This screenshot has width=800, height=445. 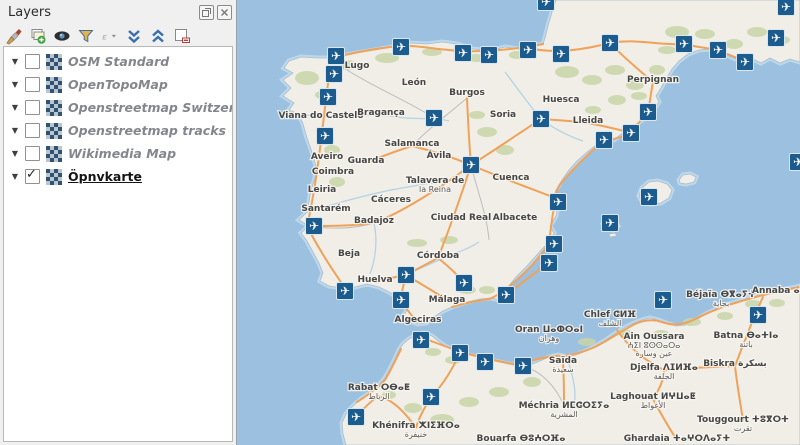 I want to click on paintbrush-icon, so click(x=13, y=37).